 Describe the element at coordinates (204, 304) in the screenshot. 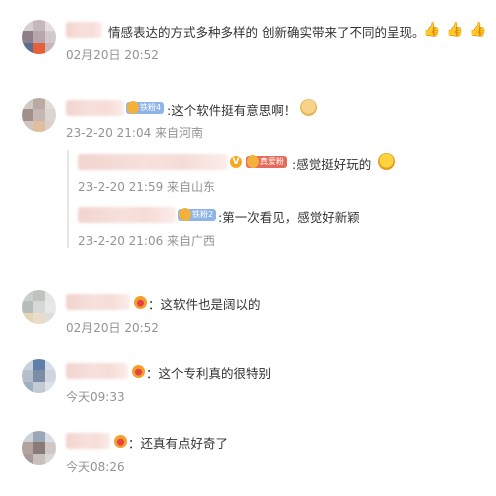

I see `comment-text: ：这软件也是阔以的` at that location.